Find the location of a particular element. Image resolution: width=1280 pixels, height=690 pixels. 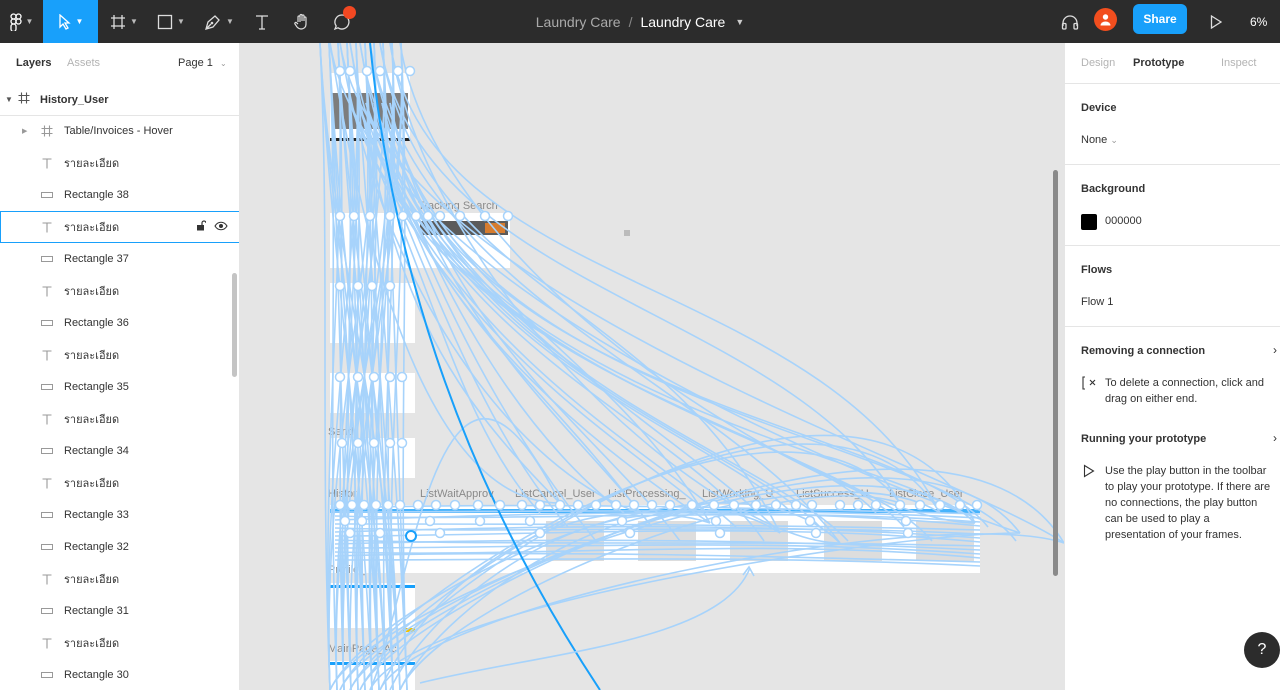

removing-heading: Removing a connection is located at coordinates (1143, 351).